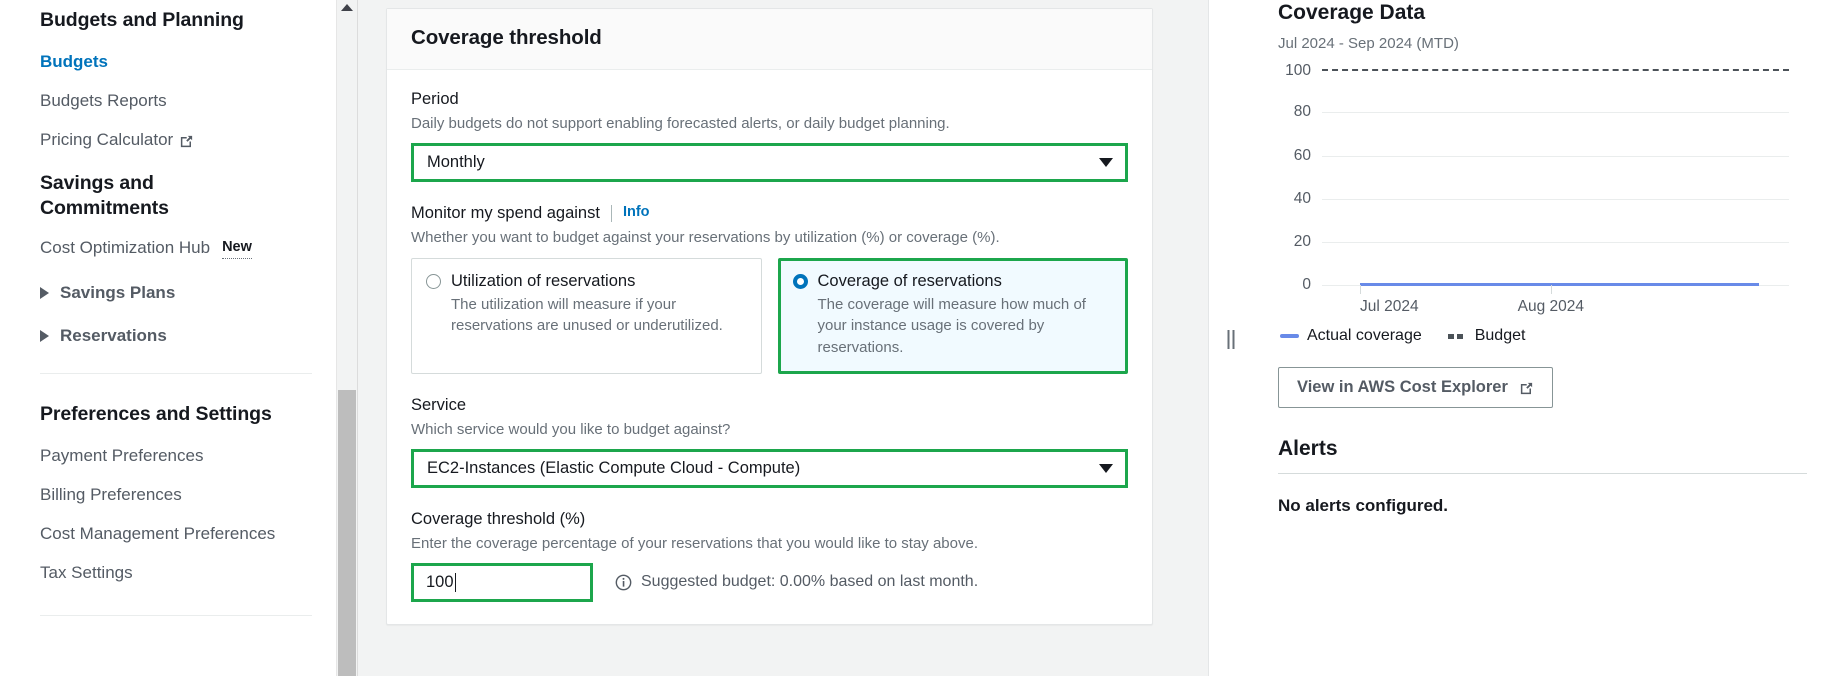 The height and width of the screenshot is (676, 1843). Describe the element at coordinates (623, 582) in the screenshot. I see `info-icon` at that location.